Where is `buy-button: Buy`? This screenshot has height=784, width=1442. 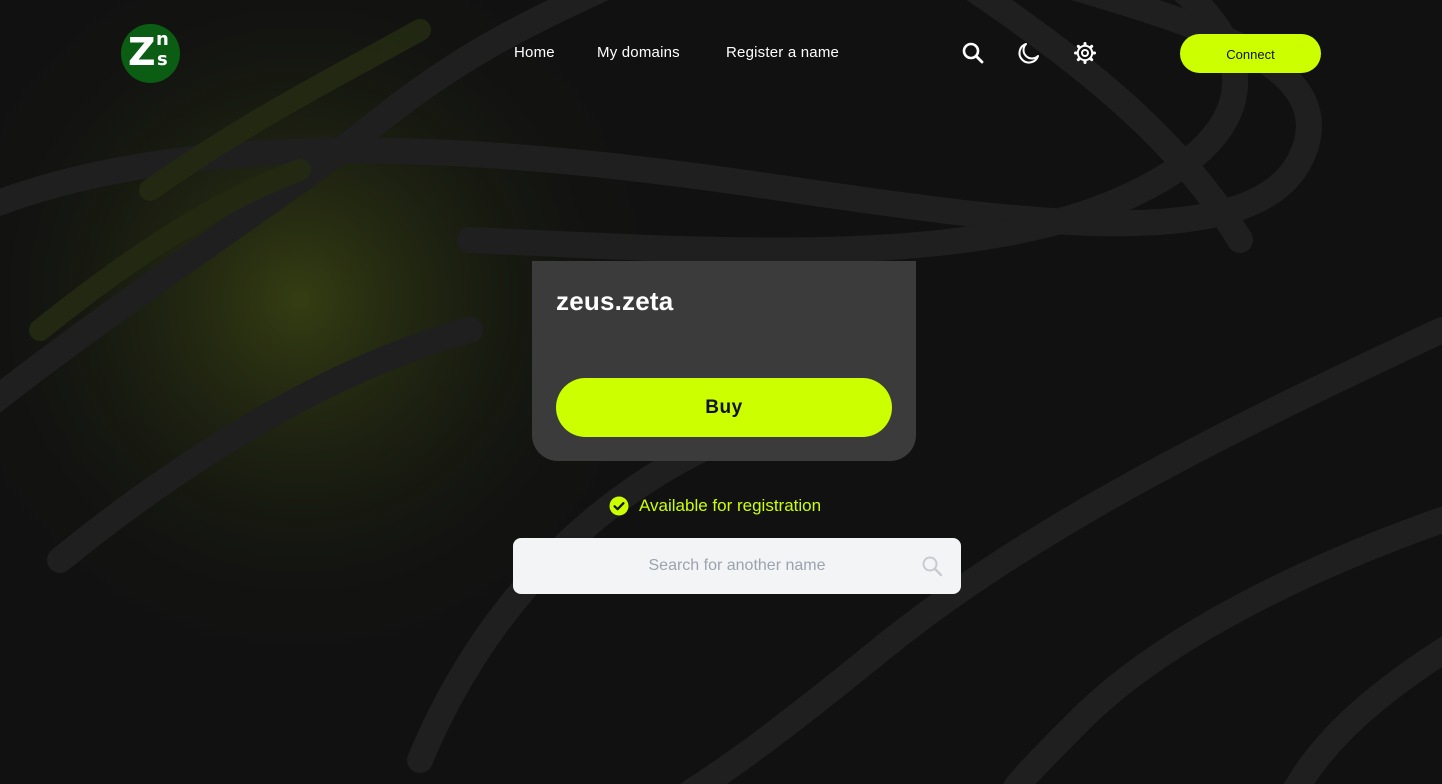 buy-button: Buy is located at coordinates (724, 407).